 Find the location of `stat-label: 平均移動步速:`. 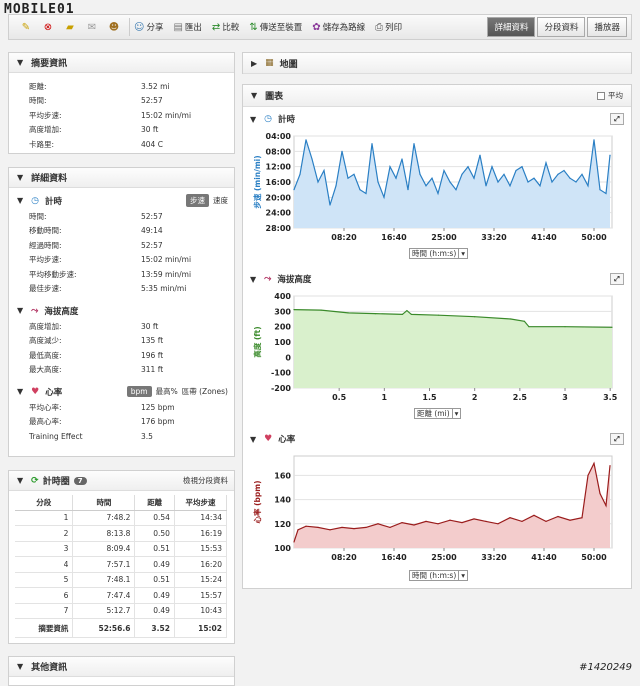

stat-label: 平均移動步速: is located at coordinates (53, 274).